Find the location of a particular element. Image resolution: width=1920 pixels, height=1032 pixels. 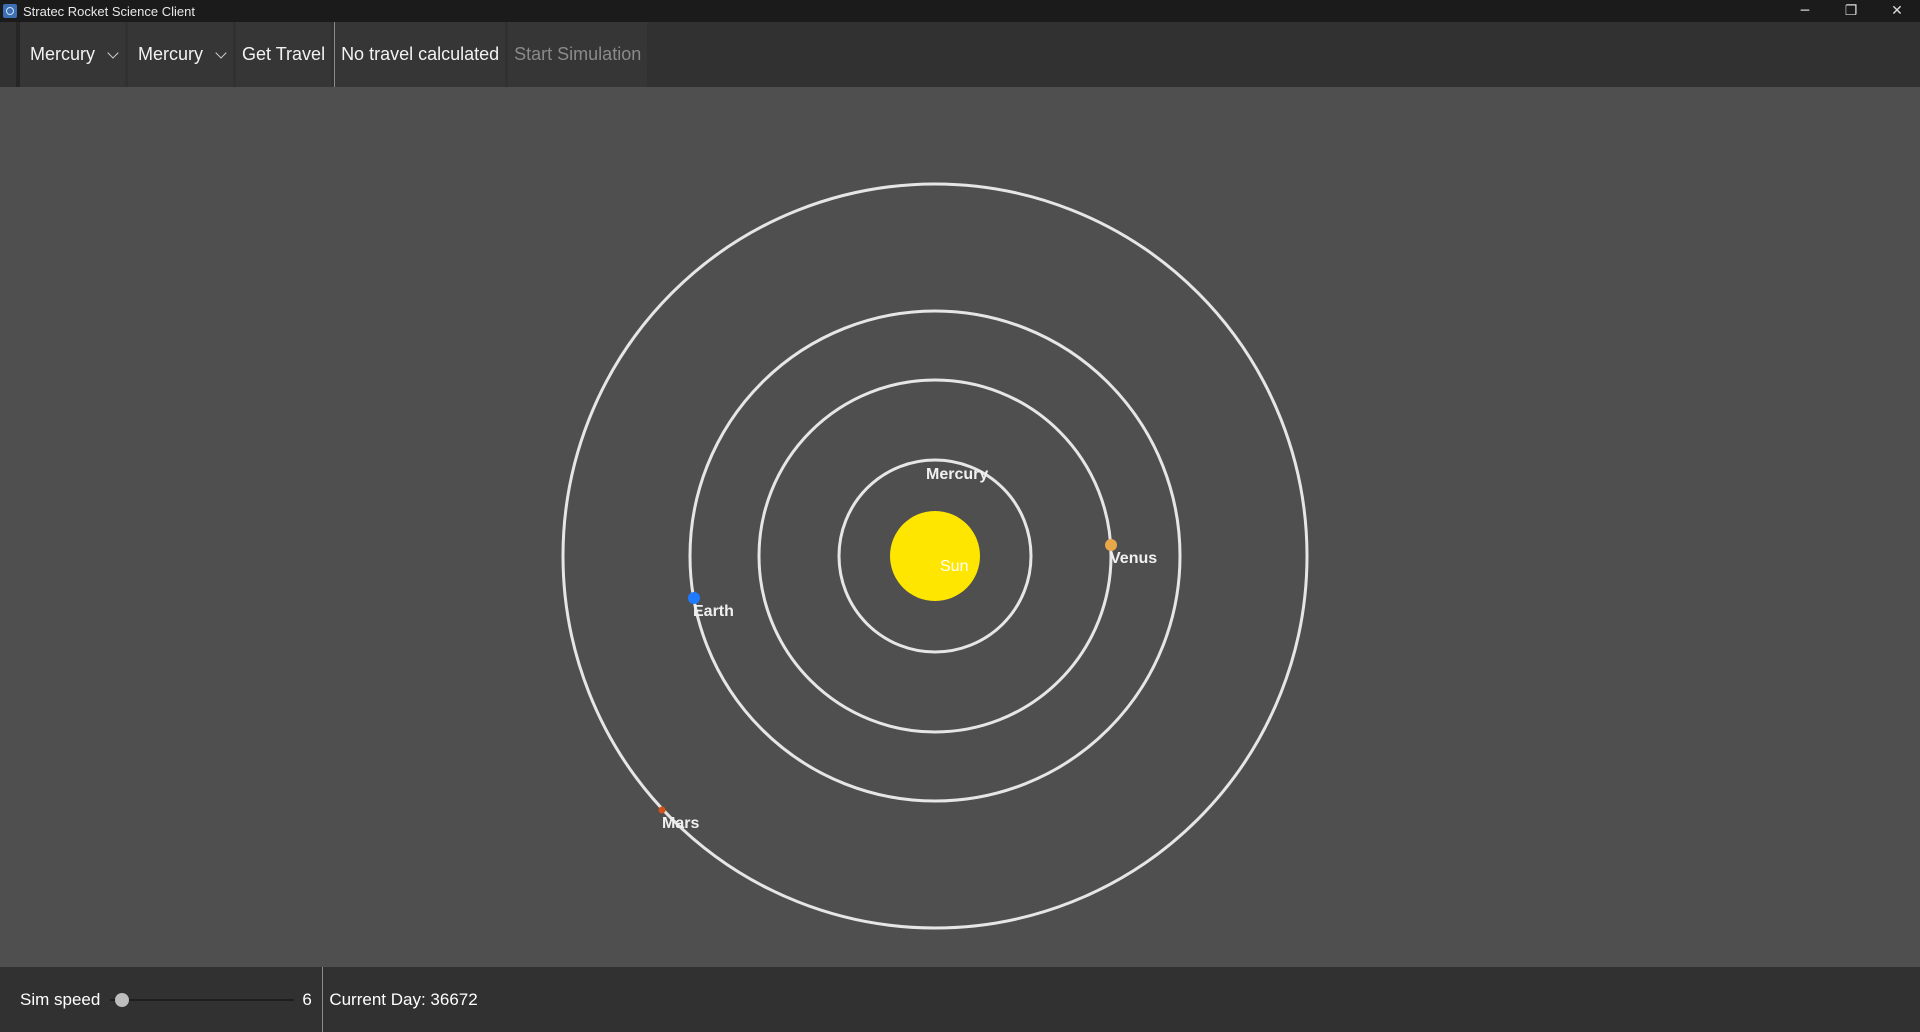

venus-label: Venus is located at coordinates (1133, 558).